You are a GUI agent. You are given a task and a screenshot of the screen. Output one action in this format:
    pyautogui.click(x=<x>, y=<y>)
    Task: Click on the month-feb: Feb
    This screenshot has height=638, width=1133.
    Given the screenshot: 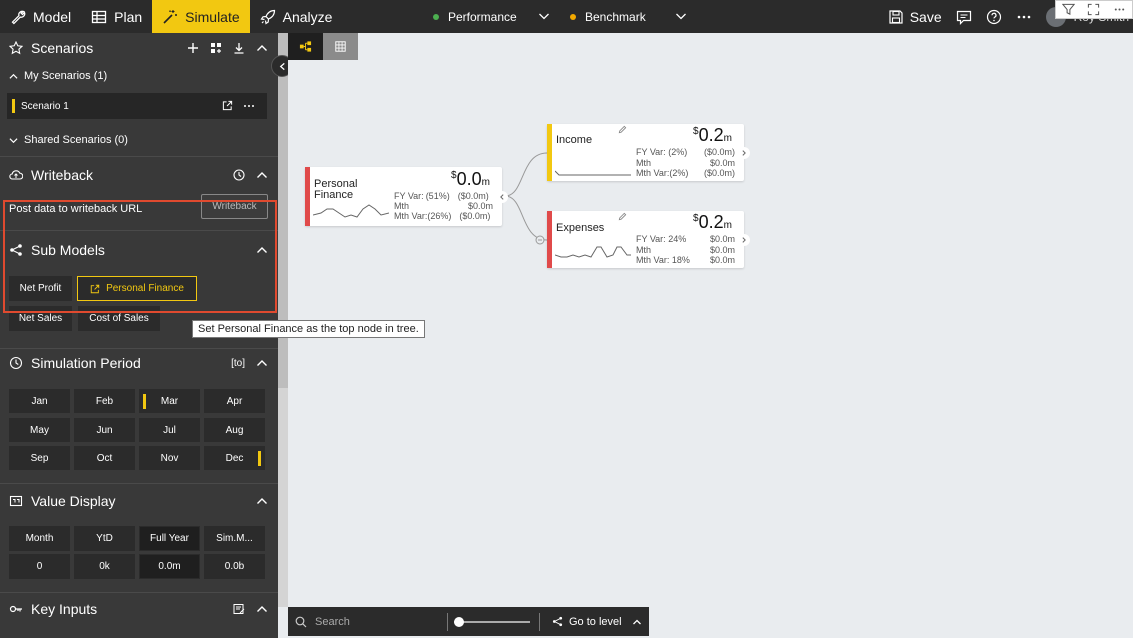 What is the action you would take?
    pyautogui.click(x=104, y=401)
    